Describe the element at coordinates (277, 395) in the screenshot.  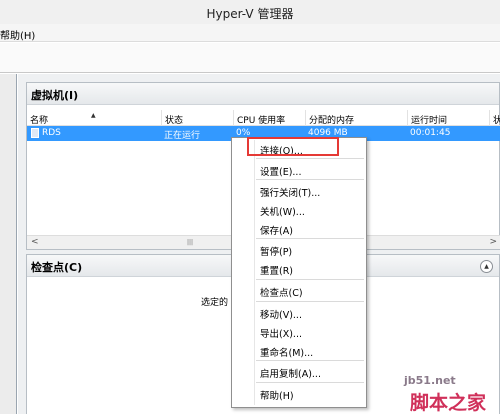
I see `menu-item-help: 帮助(H)` at that location.